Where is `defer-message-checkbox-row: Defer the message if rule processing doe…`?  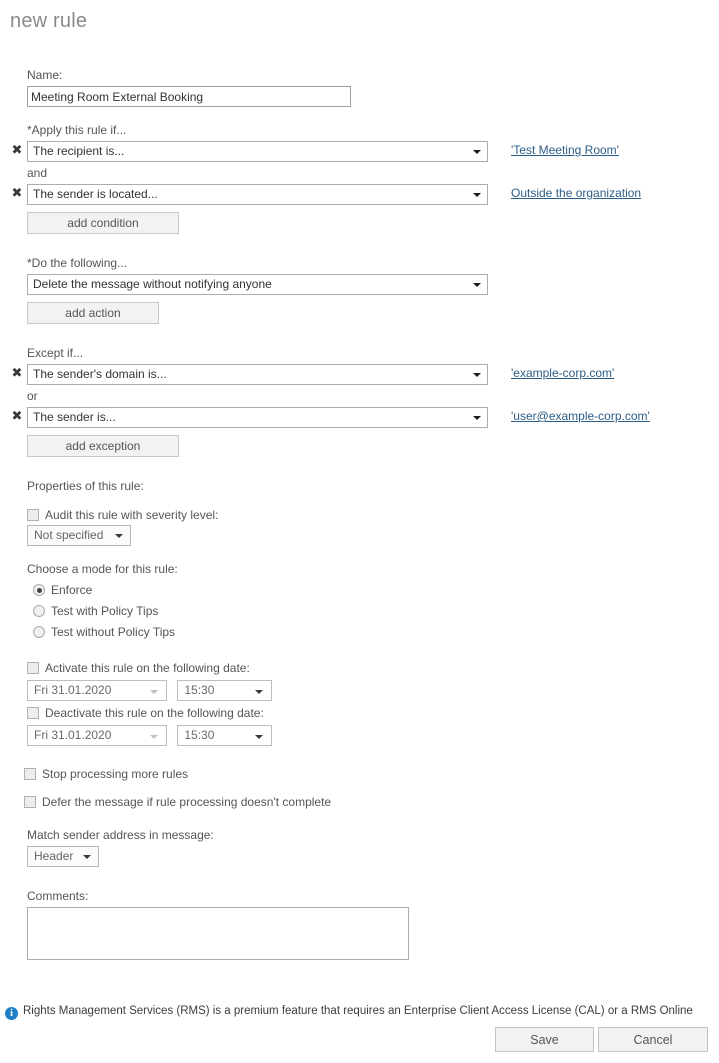
defer-message-checkbox-row: Defer the message if rule processing doe… is located at coordinates (371, 802).